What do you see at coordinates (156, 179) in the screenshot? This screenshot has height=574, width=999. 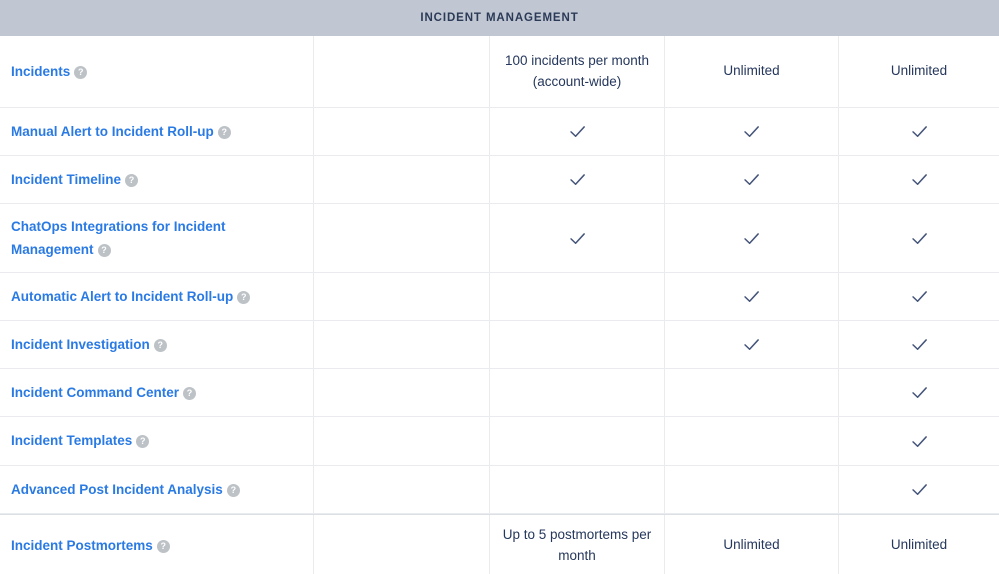 I see `feature-name-cell: Incident Timeline?` at bounding box center [156, 179].